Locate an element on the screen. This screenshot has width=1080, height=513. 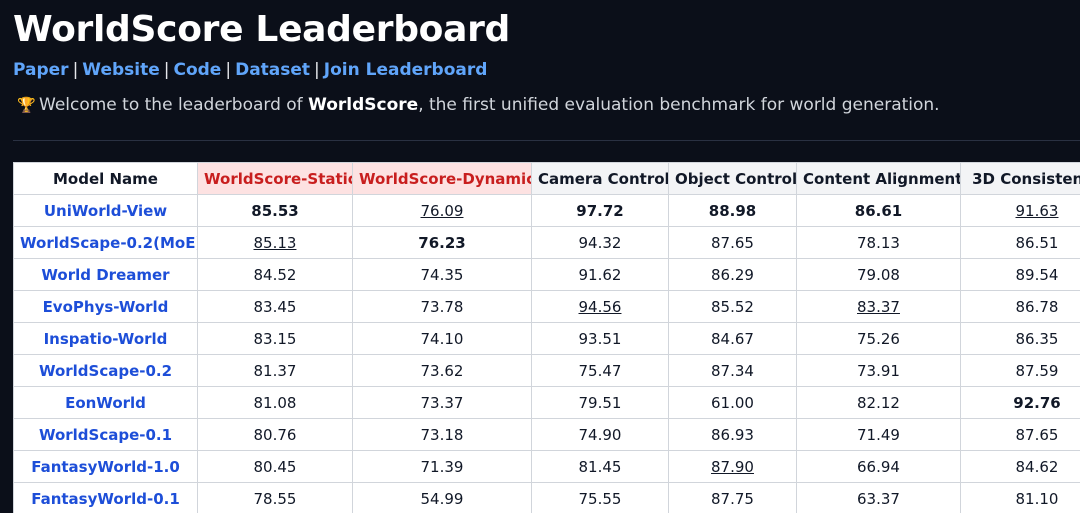
score-cell: 84.52 is located at coordinates (275, 274).